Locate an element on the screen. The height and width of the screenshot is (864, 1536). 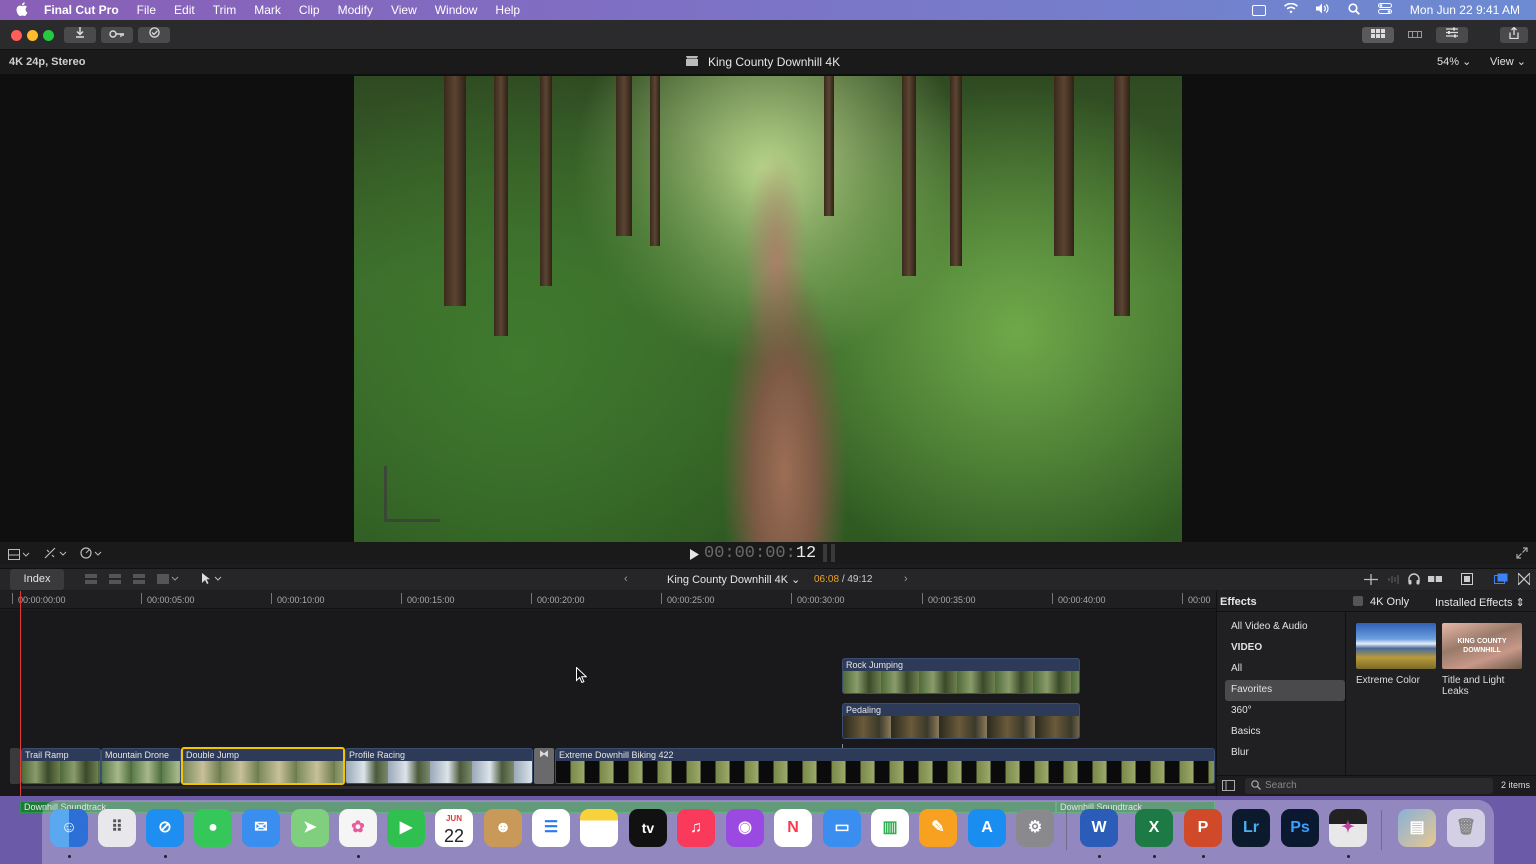
category-all-video-audio: All Video & Audio is located at coordinates (1285, 627).